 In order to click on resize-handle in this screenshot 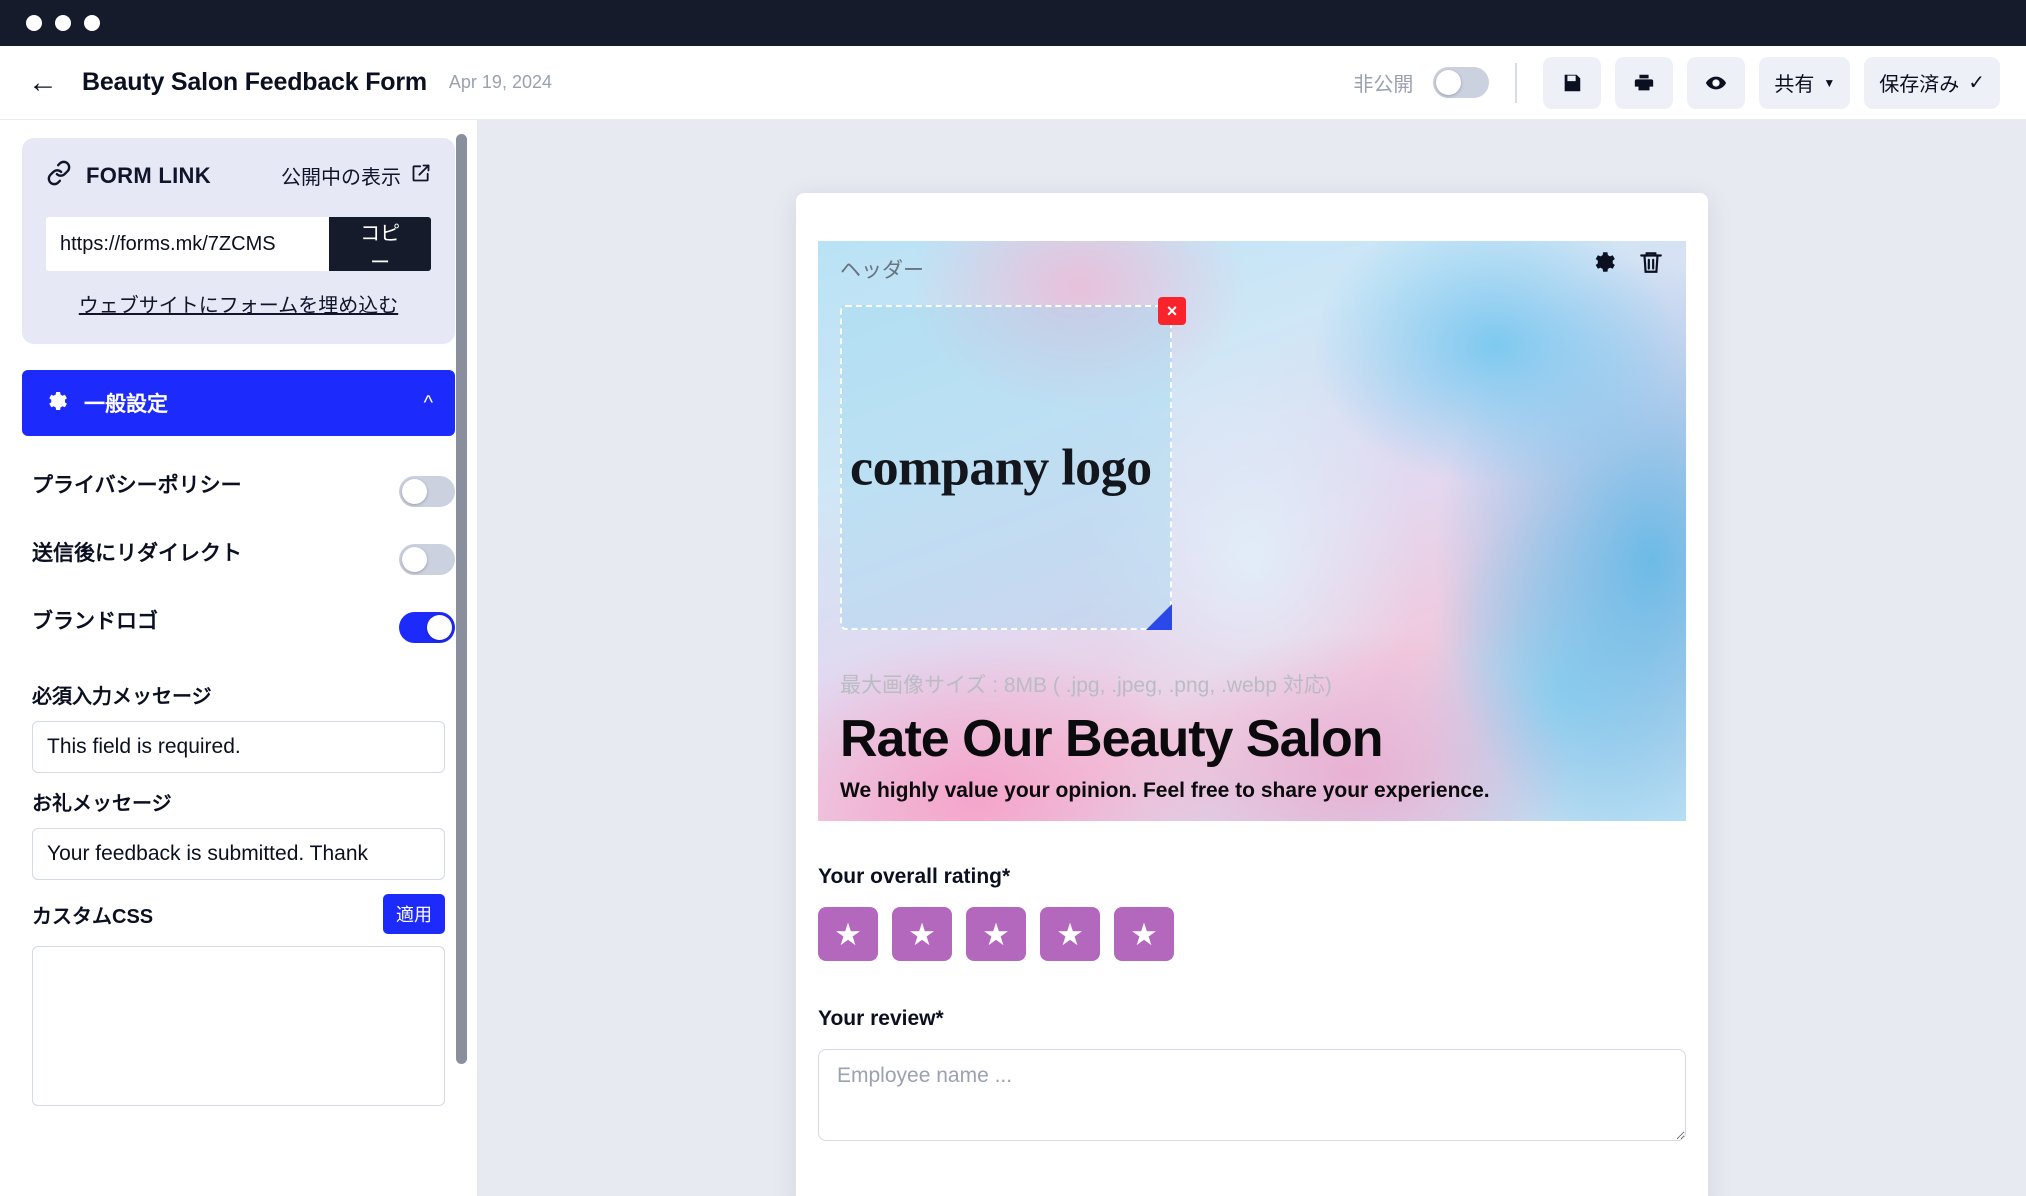, I will do `click(1159, 617)`.